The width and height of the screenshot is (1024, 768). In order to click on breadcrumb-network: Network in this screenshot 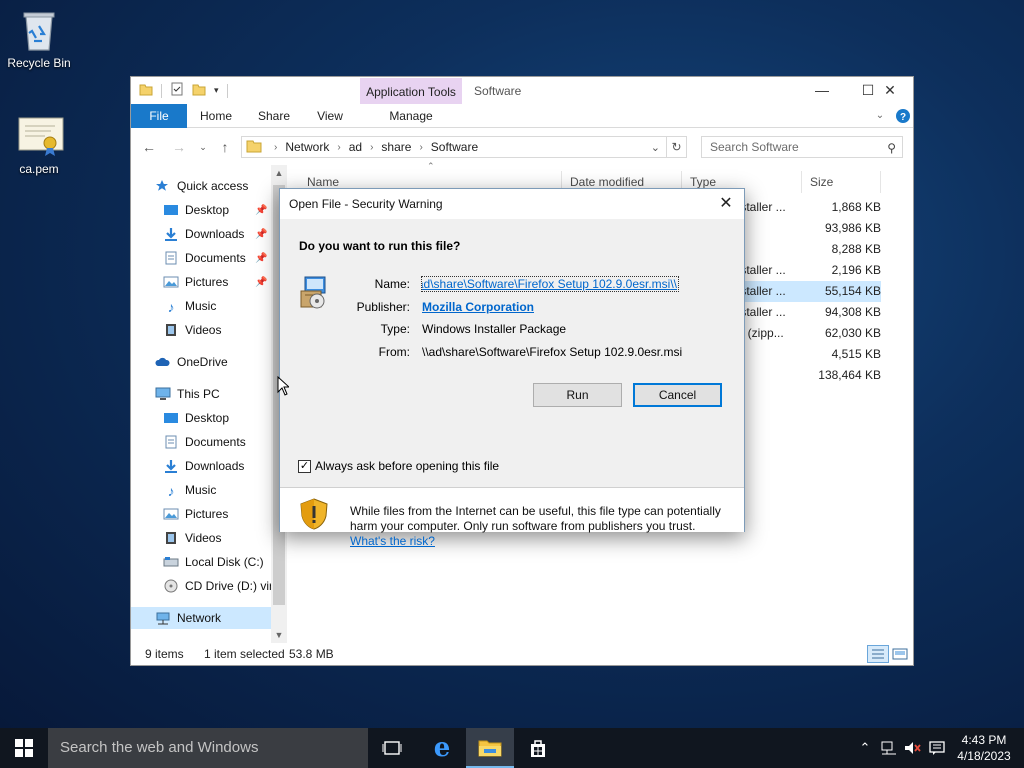, I will do `click(307, 147)`.